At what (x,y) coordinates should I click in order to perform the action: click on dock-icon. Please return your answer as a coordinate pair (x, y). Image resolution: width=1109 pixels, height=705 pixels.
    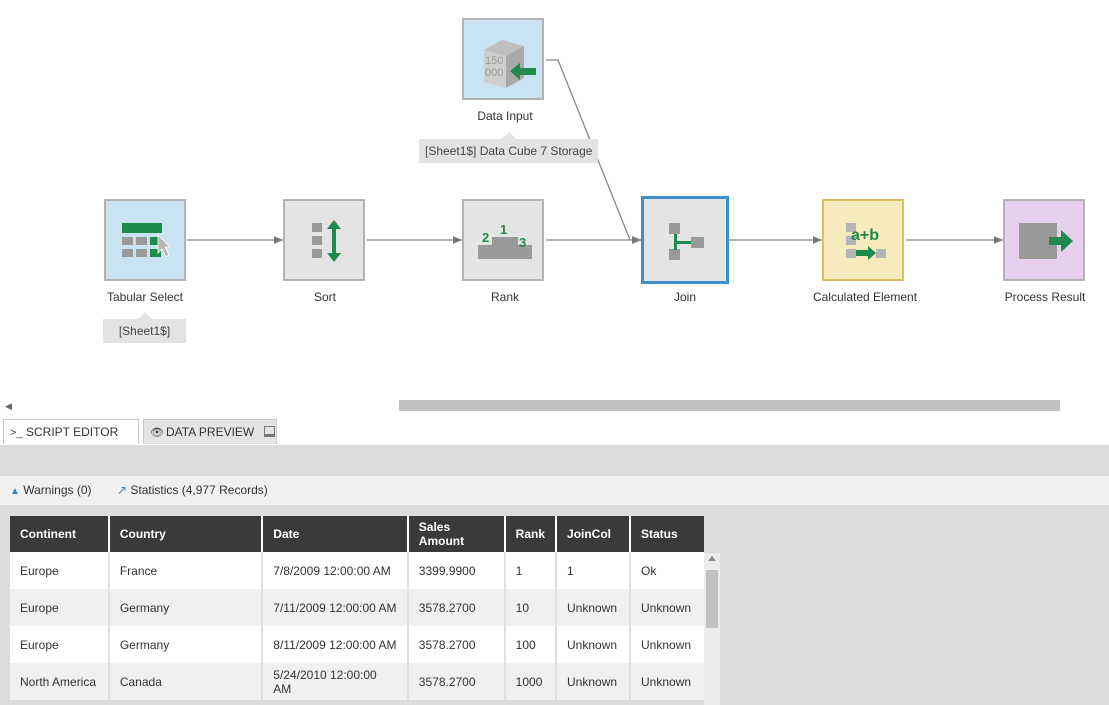
    Looking at the image, I should click on (270, 432).